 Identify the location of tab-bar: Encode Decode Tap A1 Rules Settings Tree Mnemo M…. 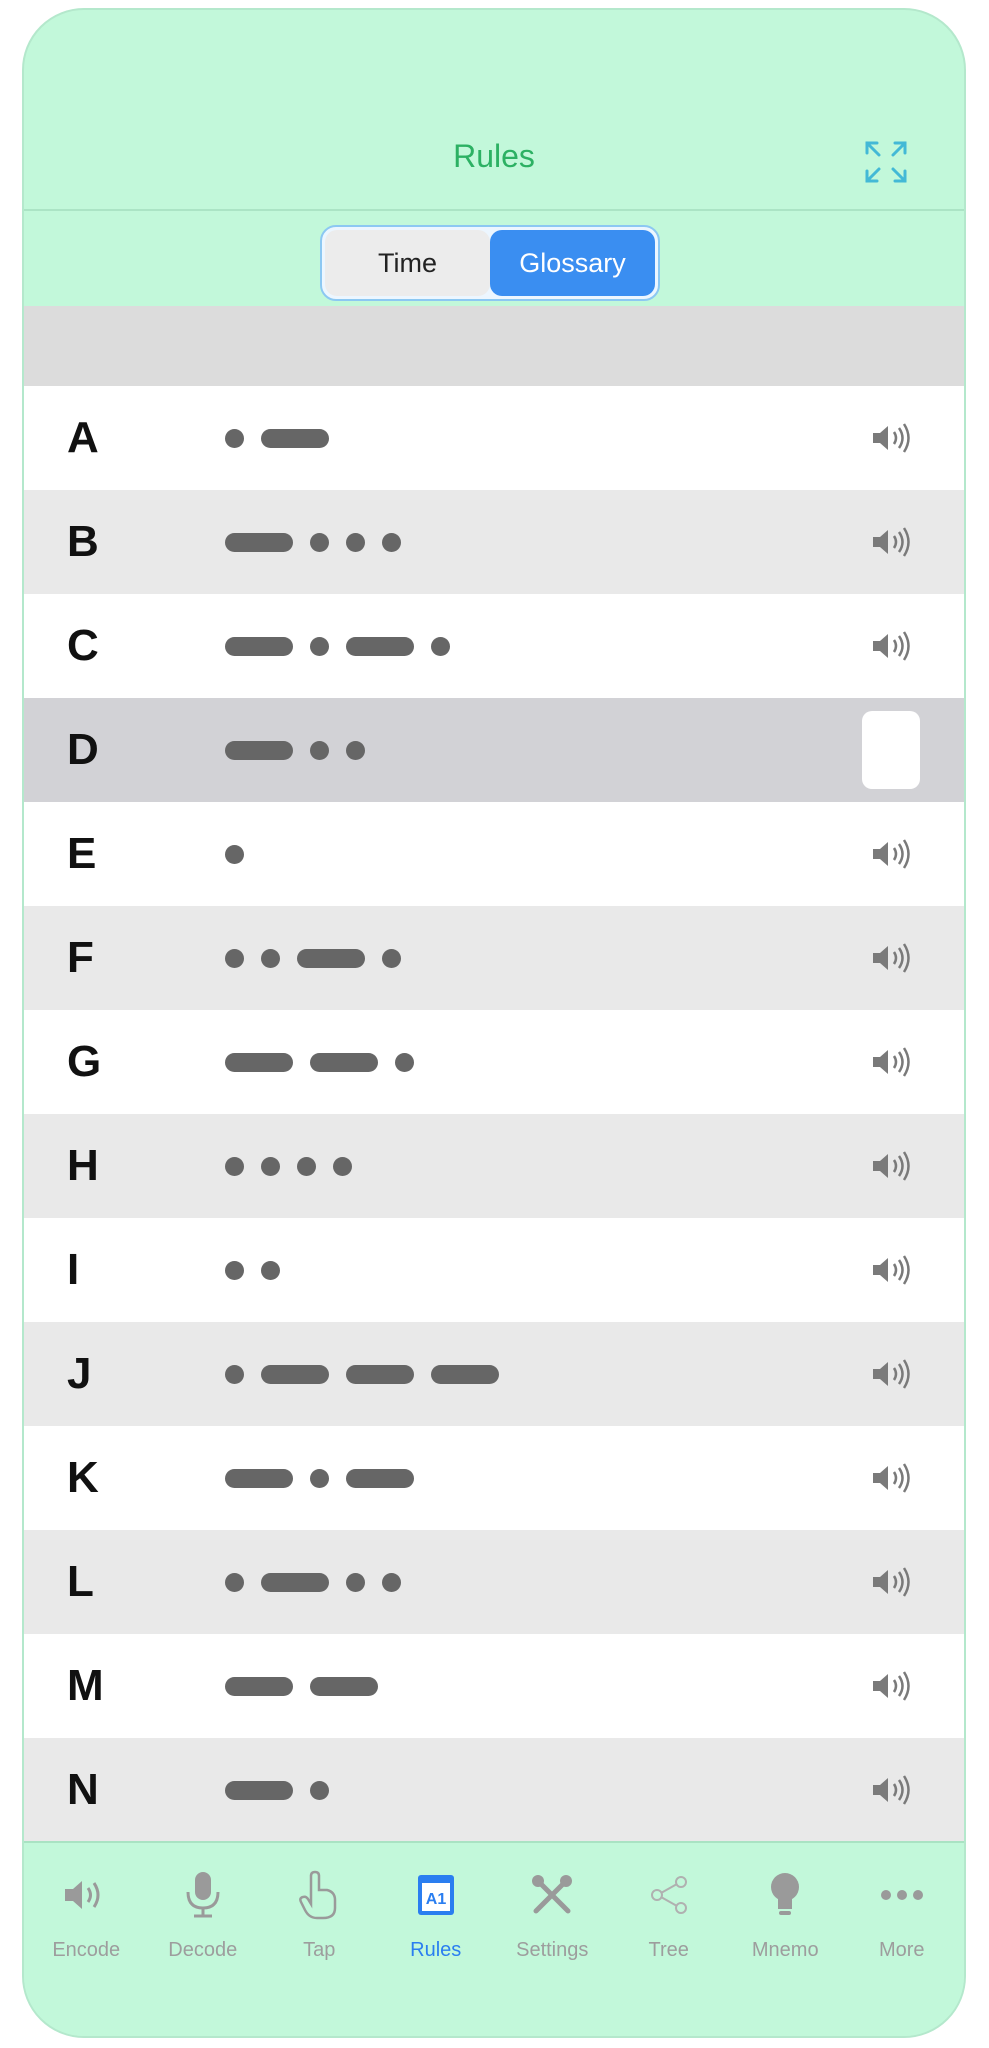
(494, 1938).